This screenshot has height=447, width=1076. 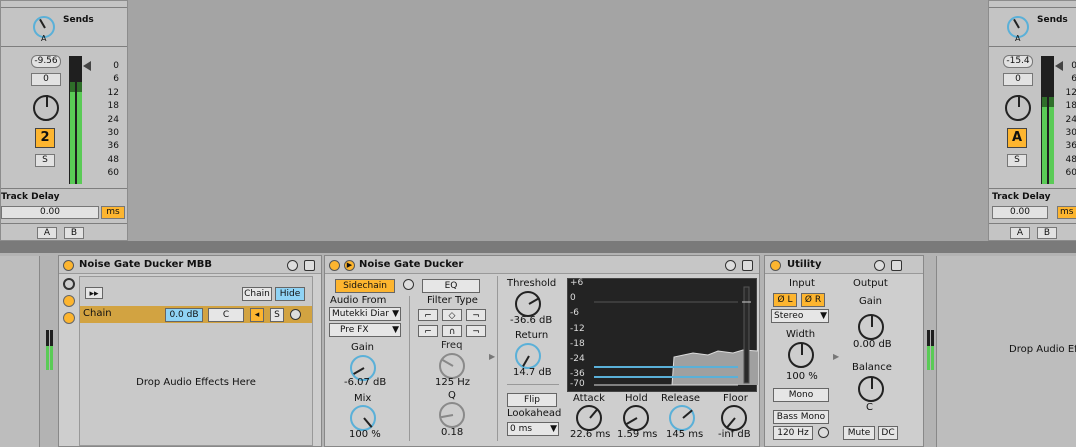 I want to click on auto-select-icon: ▸▸, so click(x=94, y=293).